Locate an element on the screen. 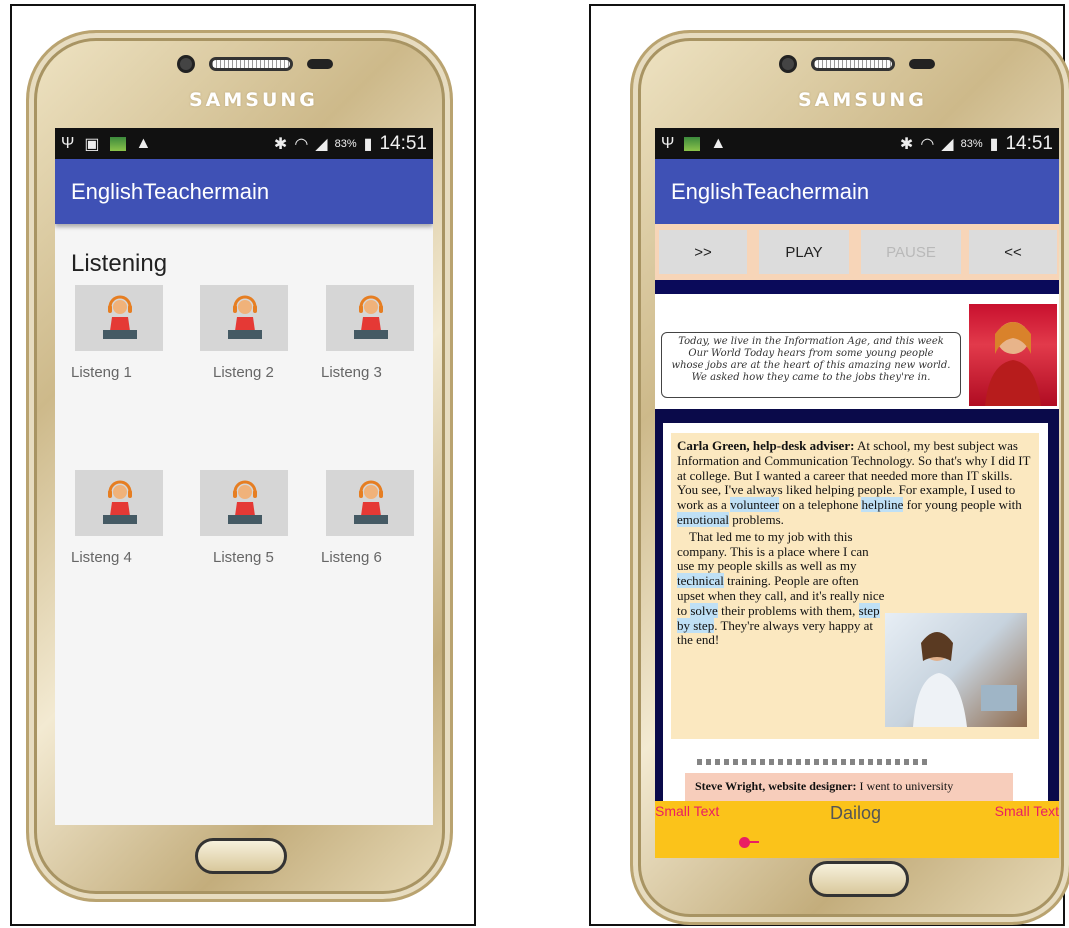 This screenshot has height=928, width=1069. speaker-name: Steve Wright, website designer: is located at coordinates (776, 786).